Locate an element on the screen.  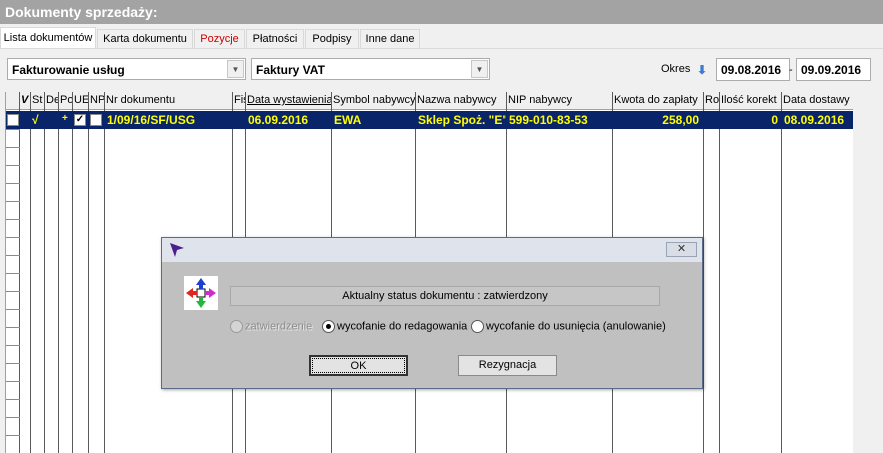
tab-platnosci: Płatności is located at coordinates (275, 38).